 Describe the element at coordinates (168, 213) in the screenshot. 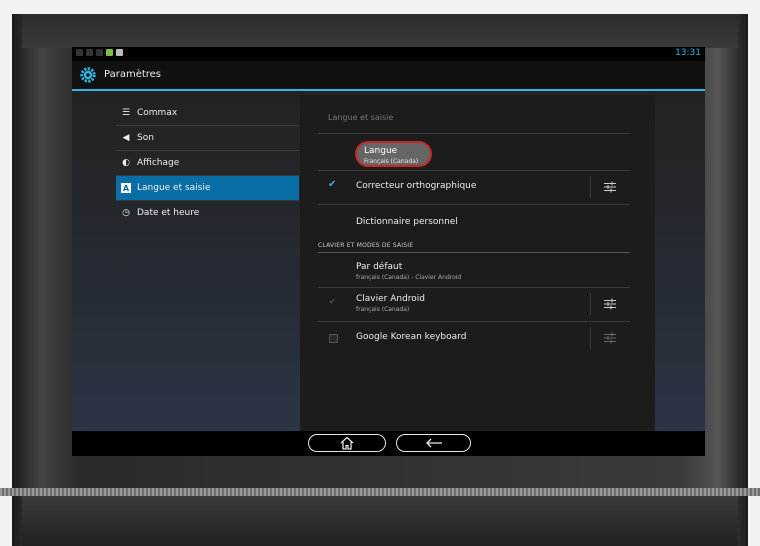

I see `sidebar-item-label: Date et heure` at that location.